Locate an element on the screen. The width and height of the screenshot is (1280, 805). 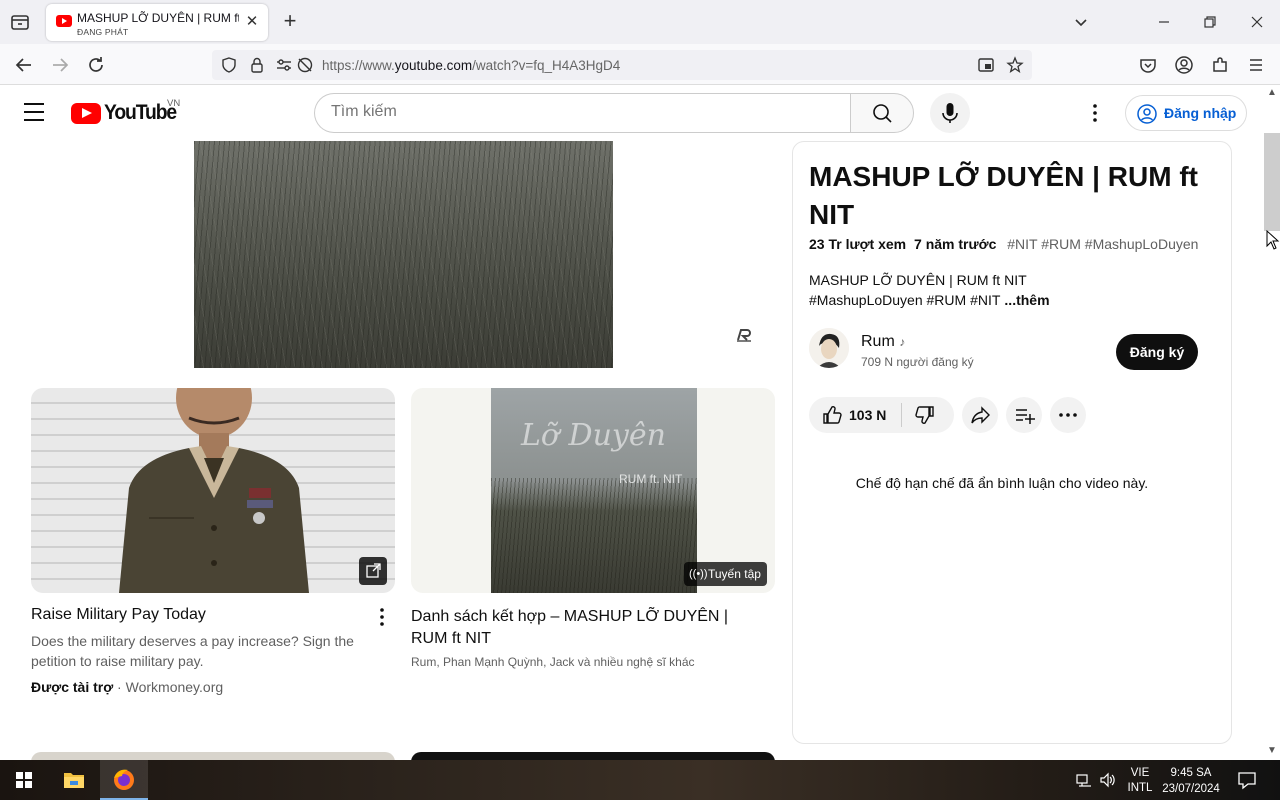
tab-list-icon is located at coordinates (20, 22).